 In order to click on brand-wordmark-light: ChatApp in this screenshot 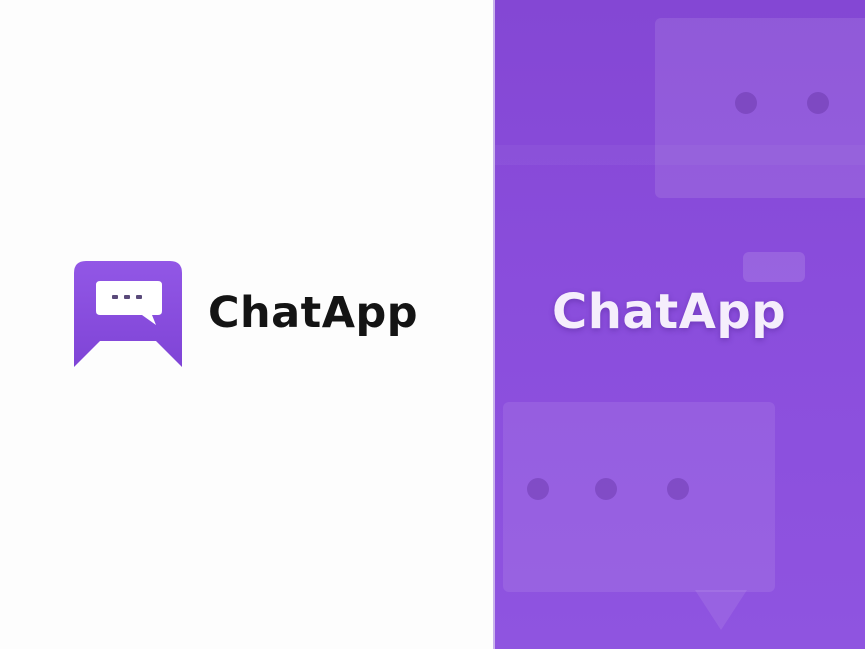, I will do `click(669, 312)`.